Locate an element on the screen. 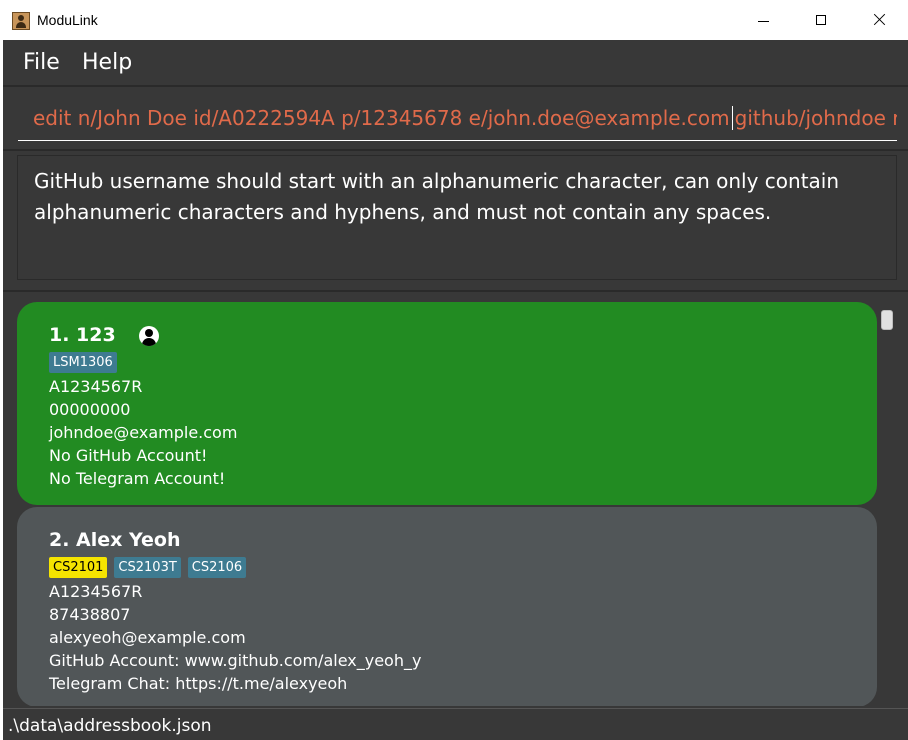 The height and width of the screenshot is (740, 908). menu-bar: File Help is located at coordinates (455, 62).